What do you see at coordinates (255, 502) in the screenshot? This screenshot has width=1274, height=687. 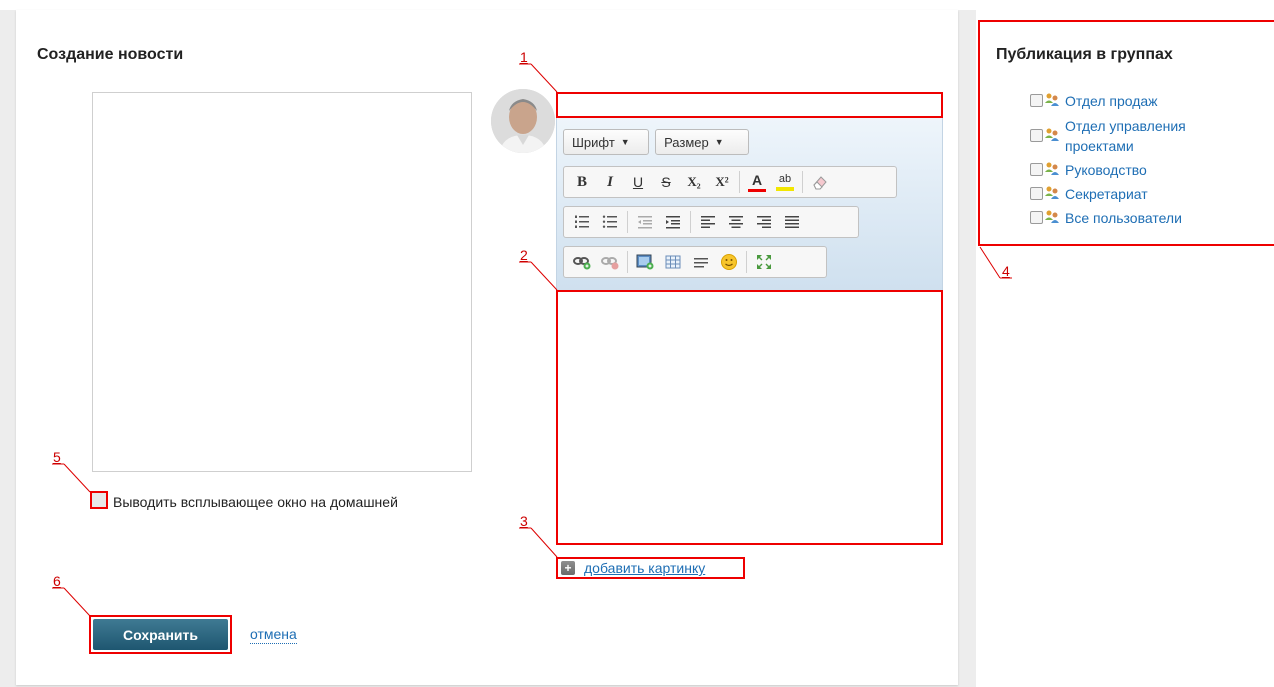 I see `popup-on-home-label: Выводить всплывающее окно на домашней` at bounding box center [255, 502].